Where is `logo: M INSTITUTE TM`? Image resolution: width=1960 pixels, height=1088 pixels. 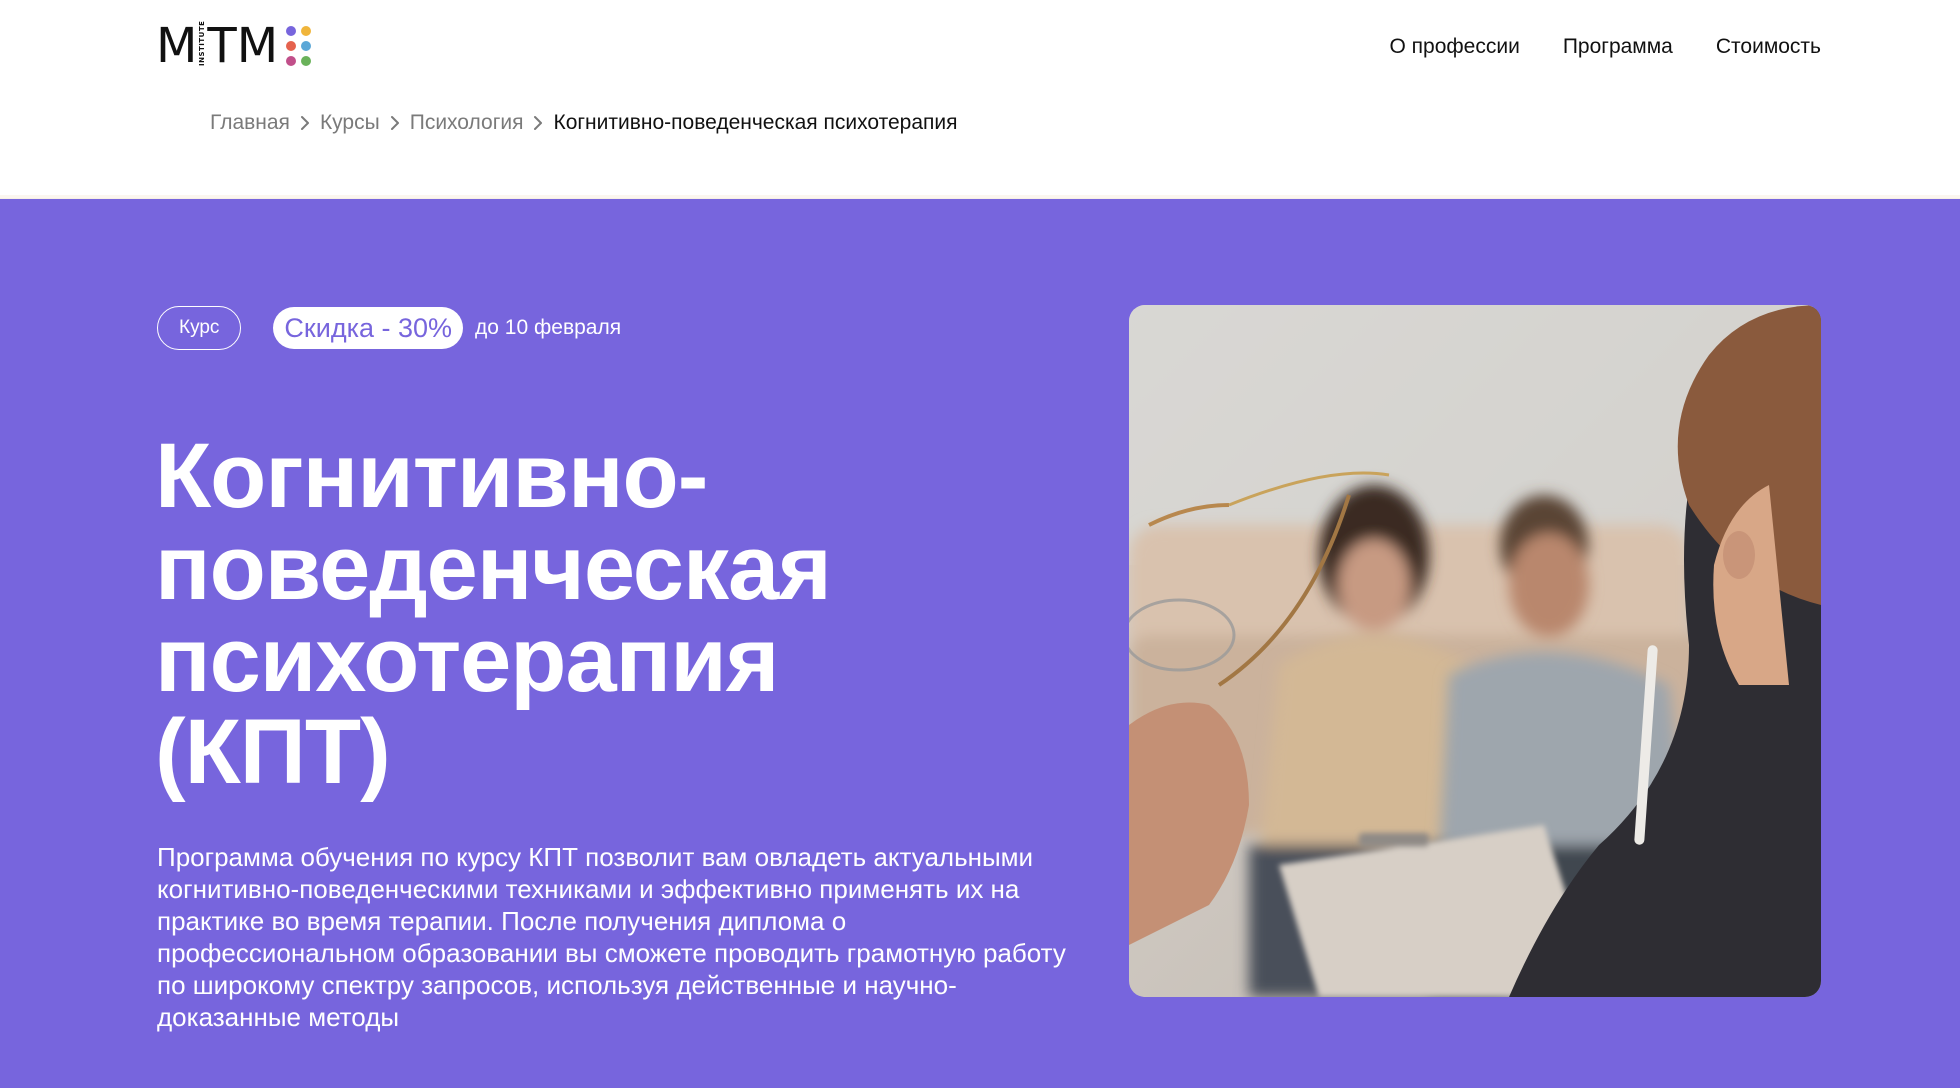
logo: M INSTITUTE TM is located at coordinates (234, 46).